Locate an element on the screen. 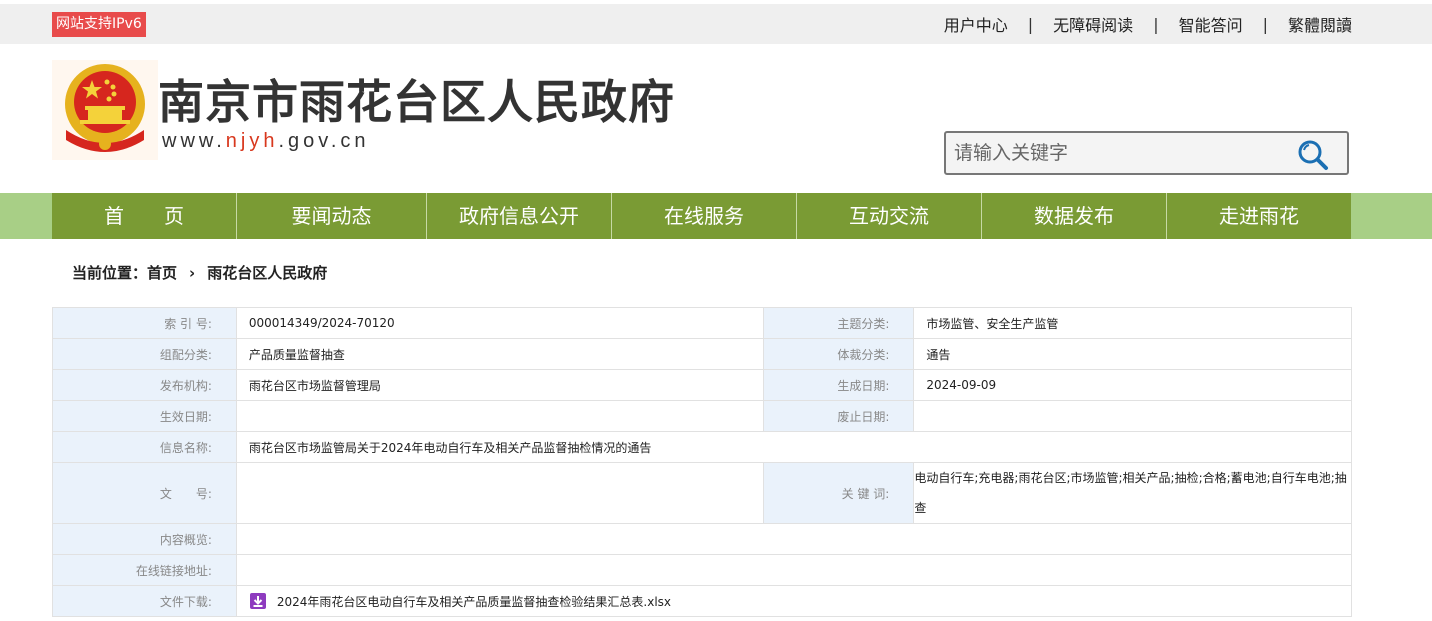 This screenshot has height=621, width=1432. table-row: 组配分类: 产品质量监督抽查 体裁分类: 通告 is located at coordinates (702, 354).